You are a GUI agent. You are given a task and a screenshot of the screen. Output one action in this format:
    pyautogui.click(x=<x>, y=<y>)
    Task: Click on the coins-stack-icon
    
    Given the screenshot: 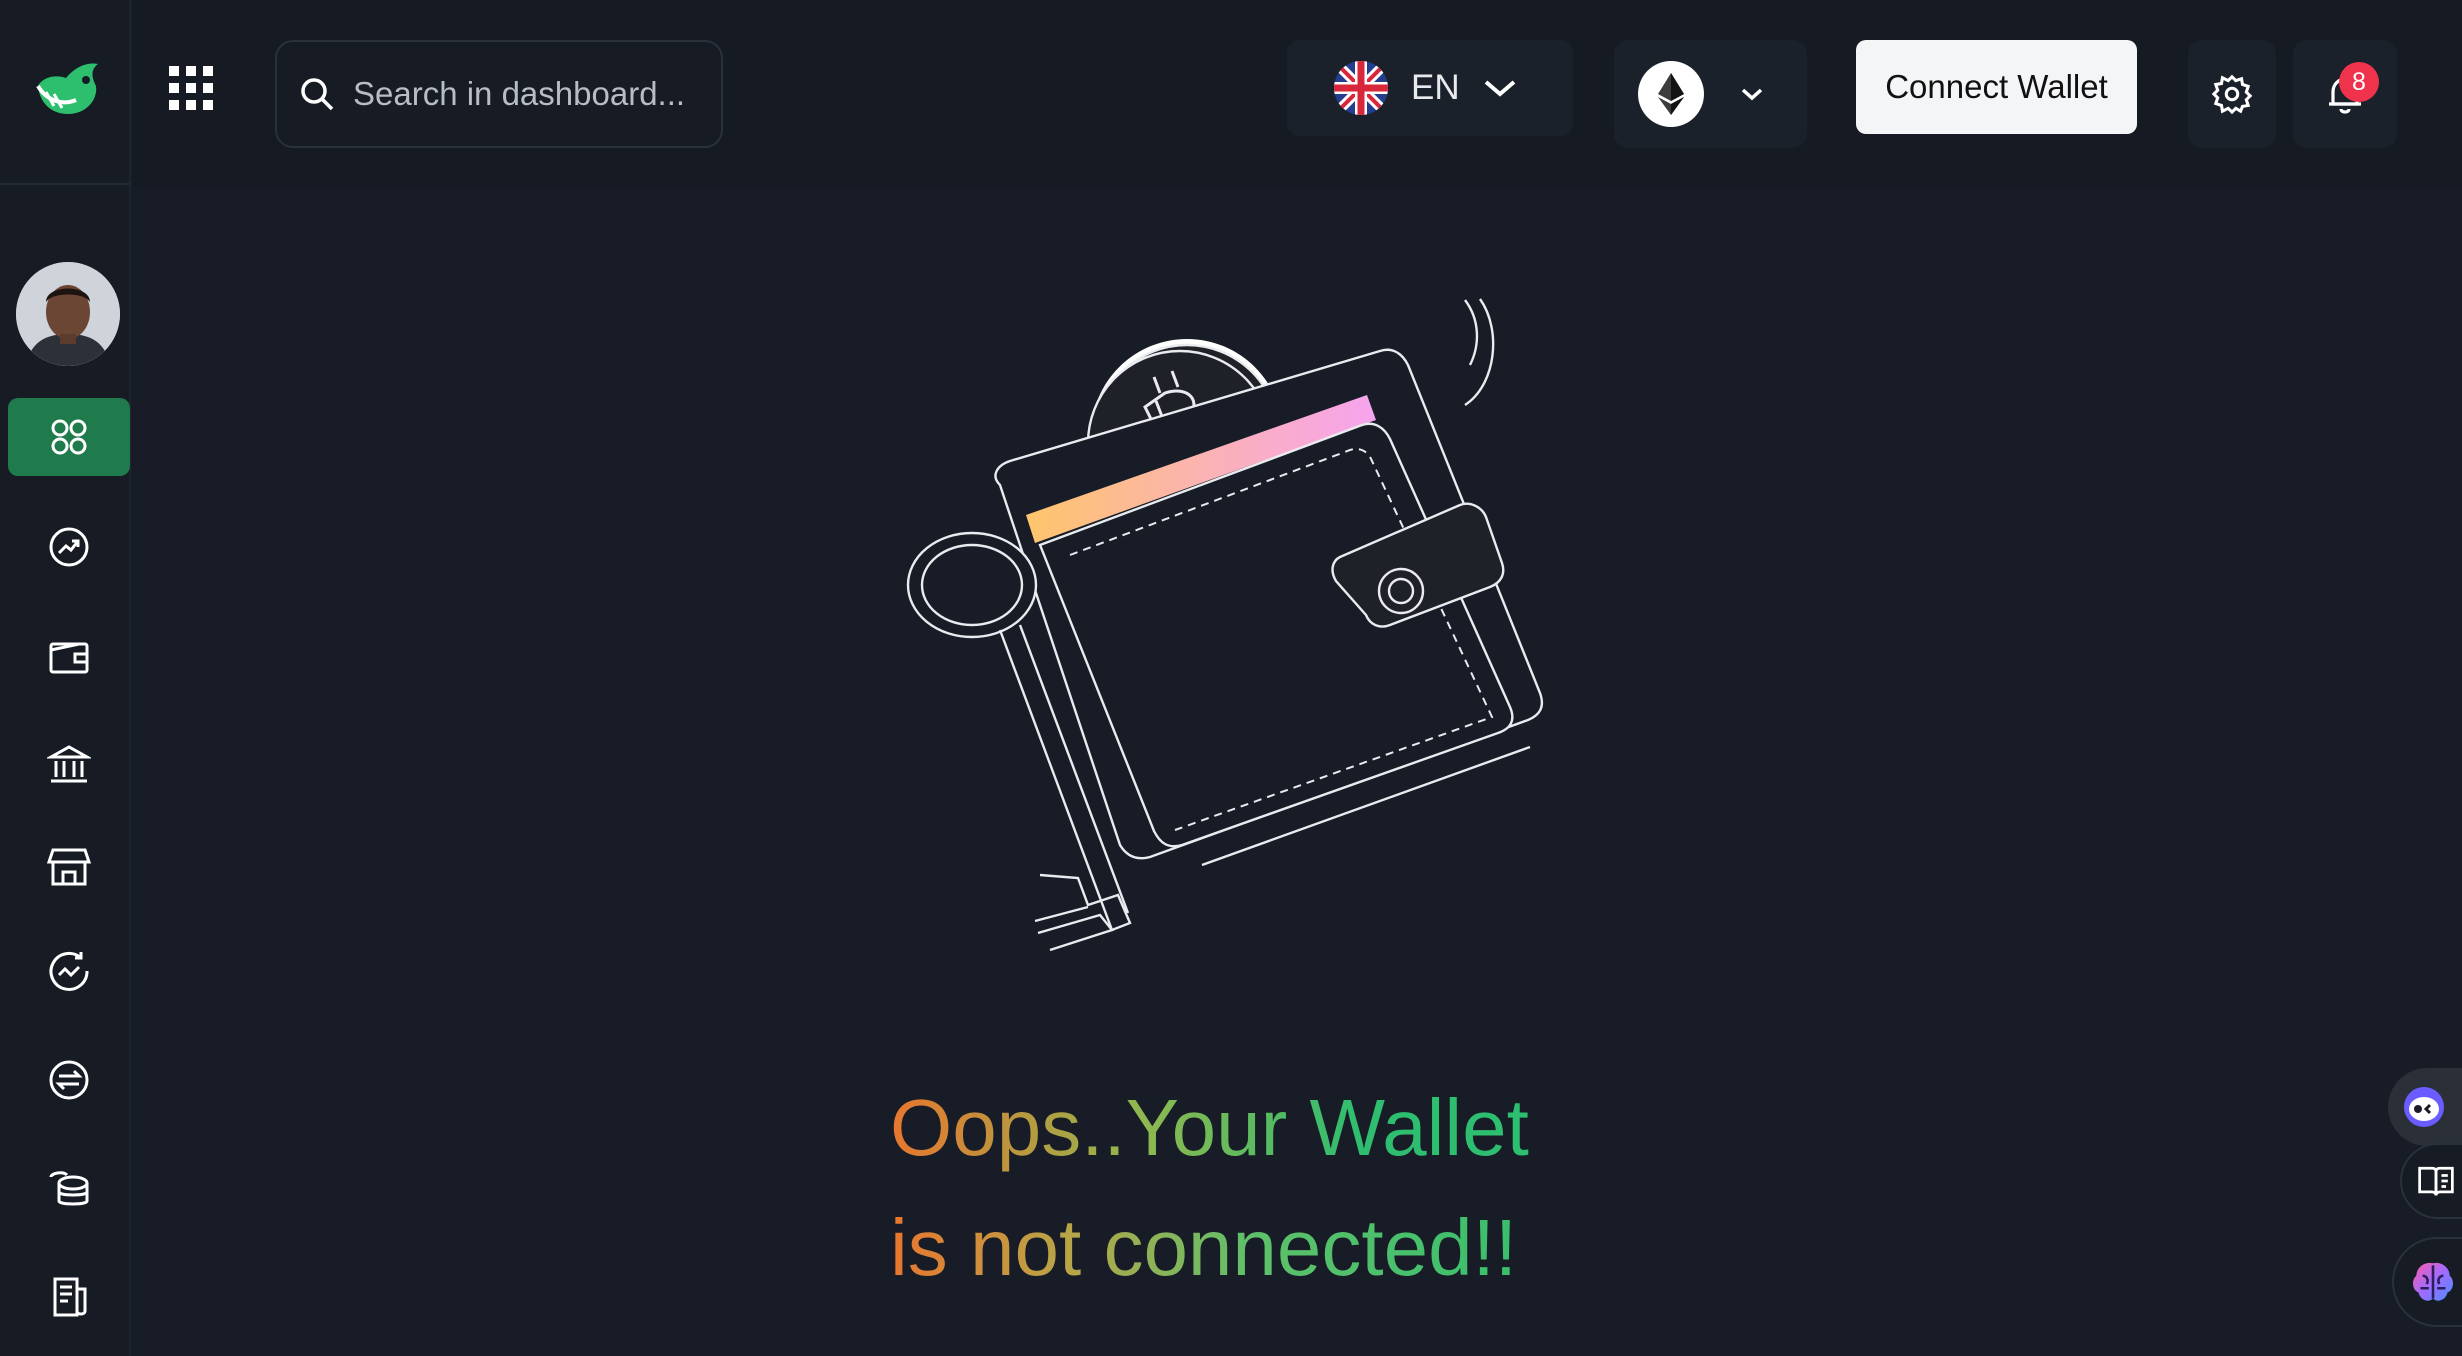 What is the action you would take?
    pyautogui.click(x=69, y=1188)
    